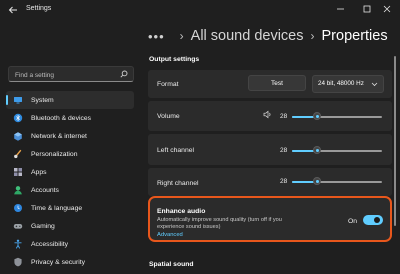 Image resolution: width=400 pixels, height=274 pixels. Describe the element at coordinates (70, 226) in the screenshot. I see `sidebar-item-gaming: Gaming` at that location.